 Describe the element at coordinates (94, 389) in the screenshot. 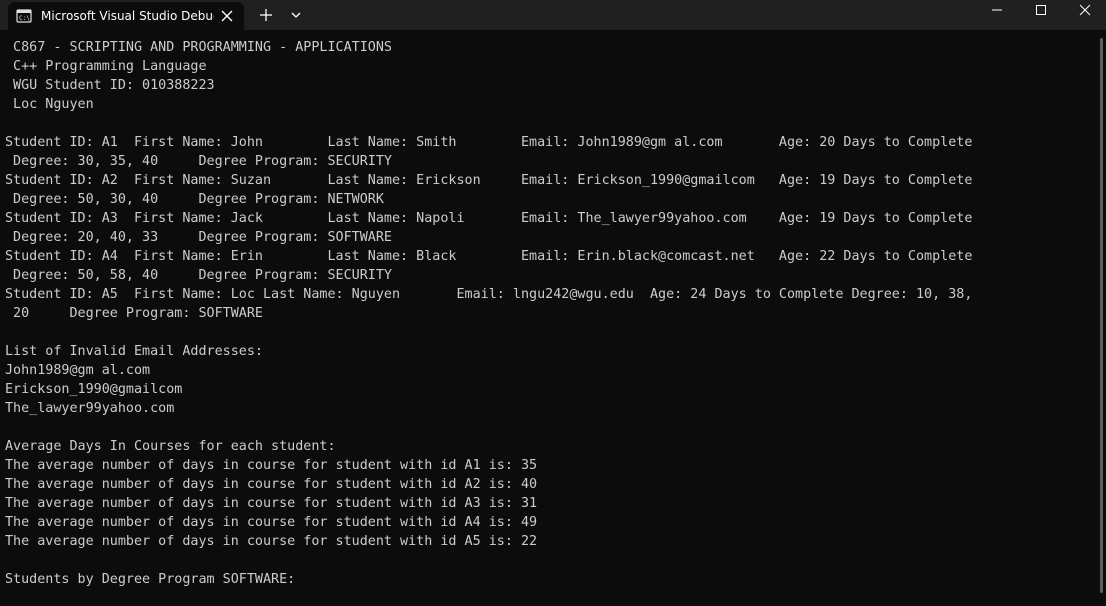

I see `console-line: Erickson_1990@gmailcom` at that location.